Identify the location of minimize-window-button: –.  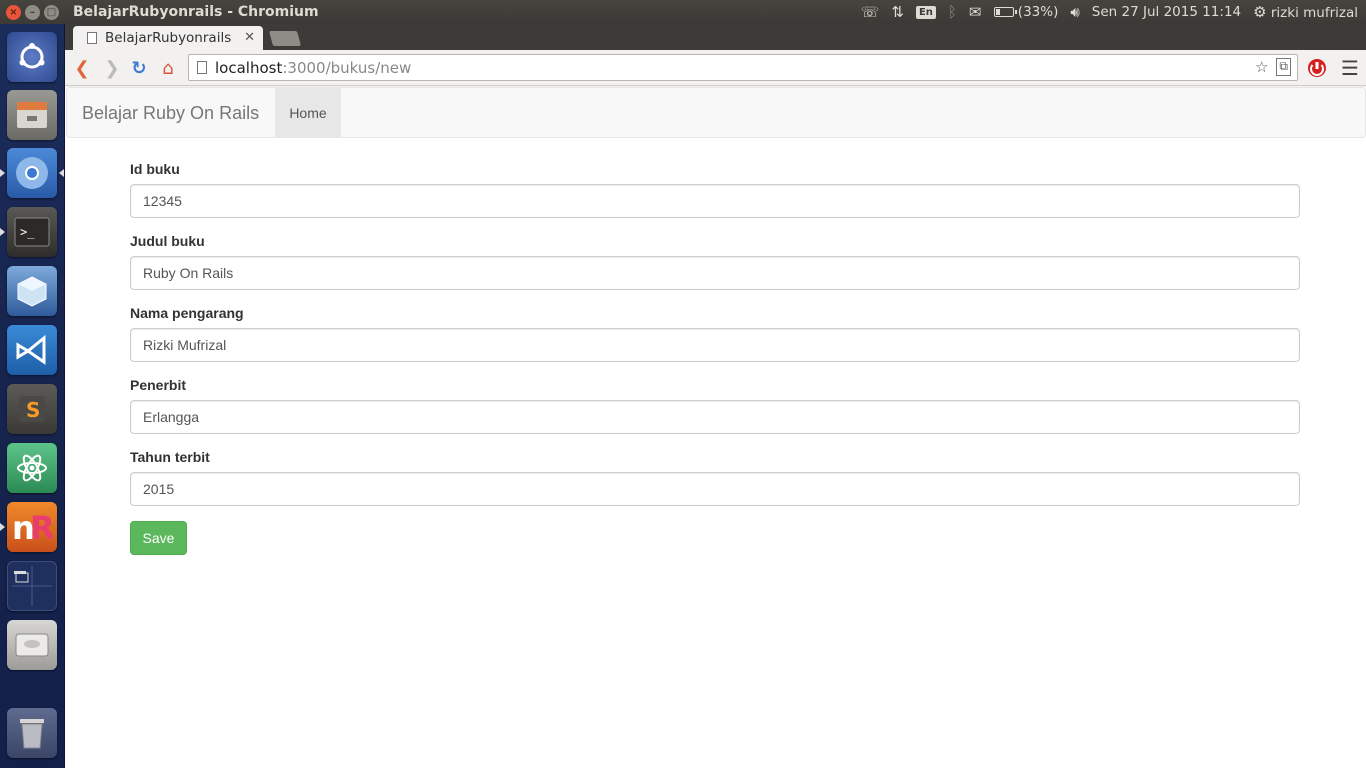
(32, 12).